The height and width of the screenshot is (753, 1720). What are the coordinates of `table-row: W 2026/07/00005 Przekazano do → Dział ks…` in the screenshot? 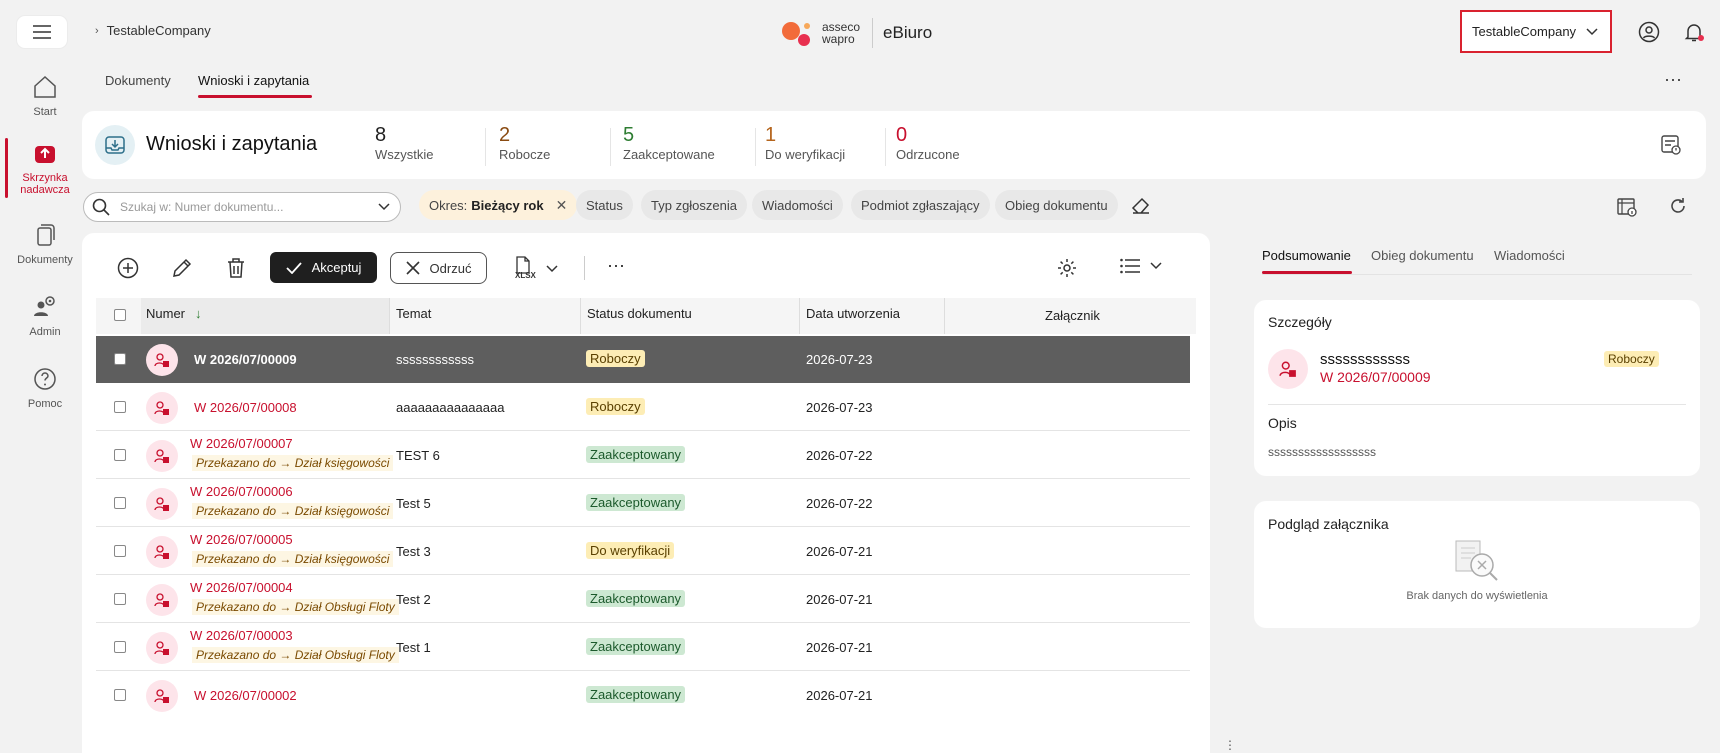 It's located at (643, 551).